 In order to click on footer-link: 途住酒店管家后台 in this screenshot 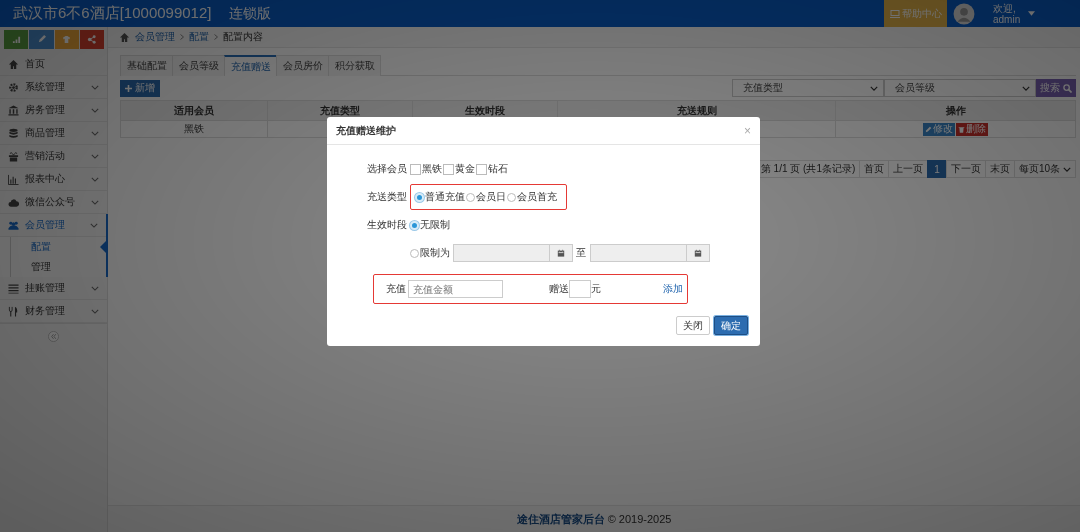, I will do `click(560, 518)`.